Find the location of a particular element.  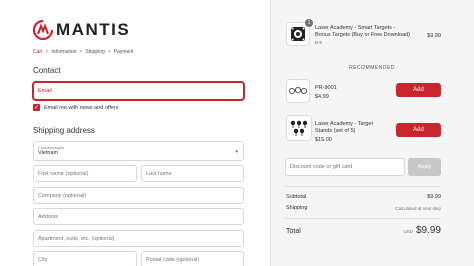

address-field: Address is located at coordinates (138, 216).